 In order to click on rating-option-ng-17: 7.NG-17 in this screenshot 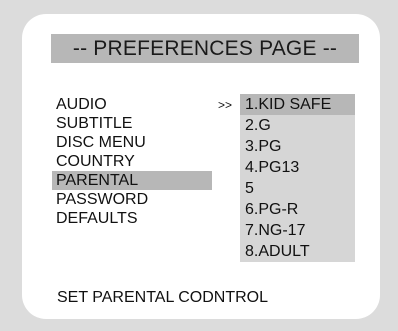, I will do `click(297, 230)`.